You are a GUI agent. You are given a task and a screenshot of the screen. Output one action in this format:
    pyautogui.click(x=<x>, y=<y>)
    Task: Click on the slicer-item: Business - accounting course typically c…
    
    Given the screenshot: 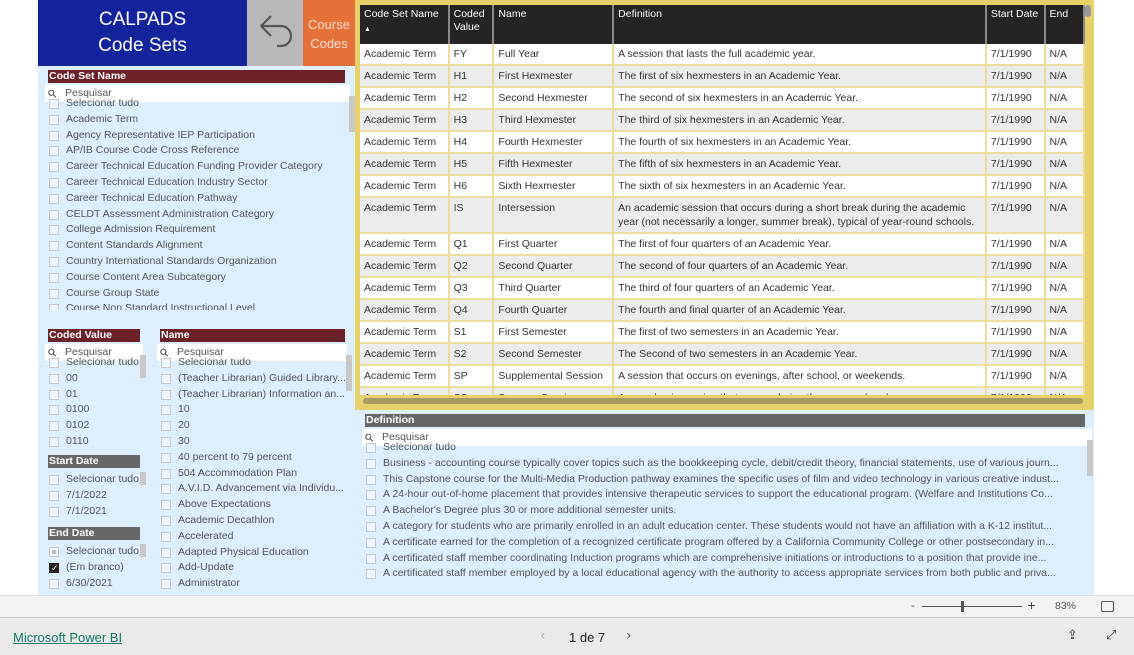 What is the action you would take?
    pyautogui.click(x=728, y=464)
    